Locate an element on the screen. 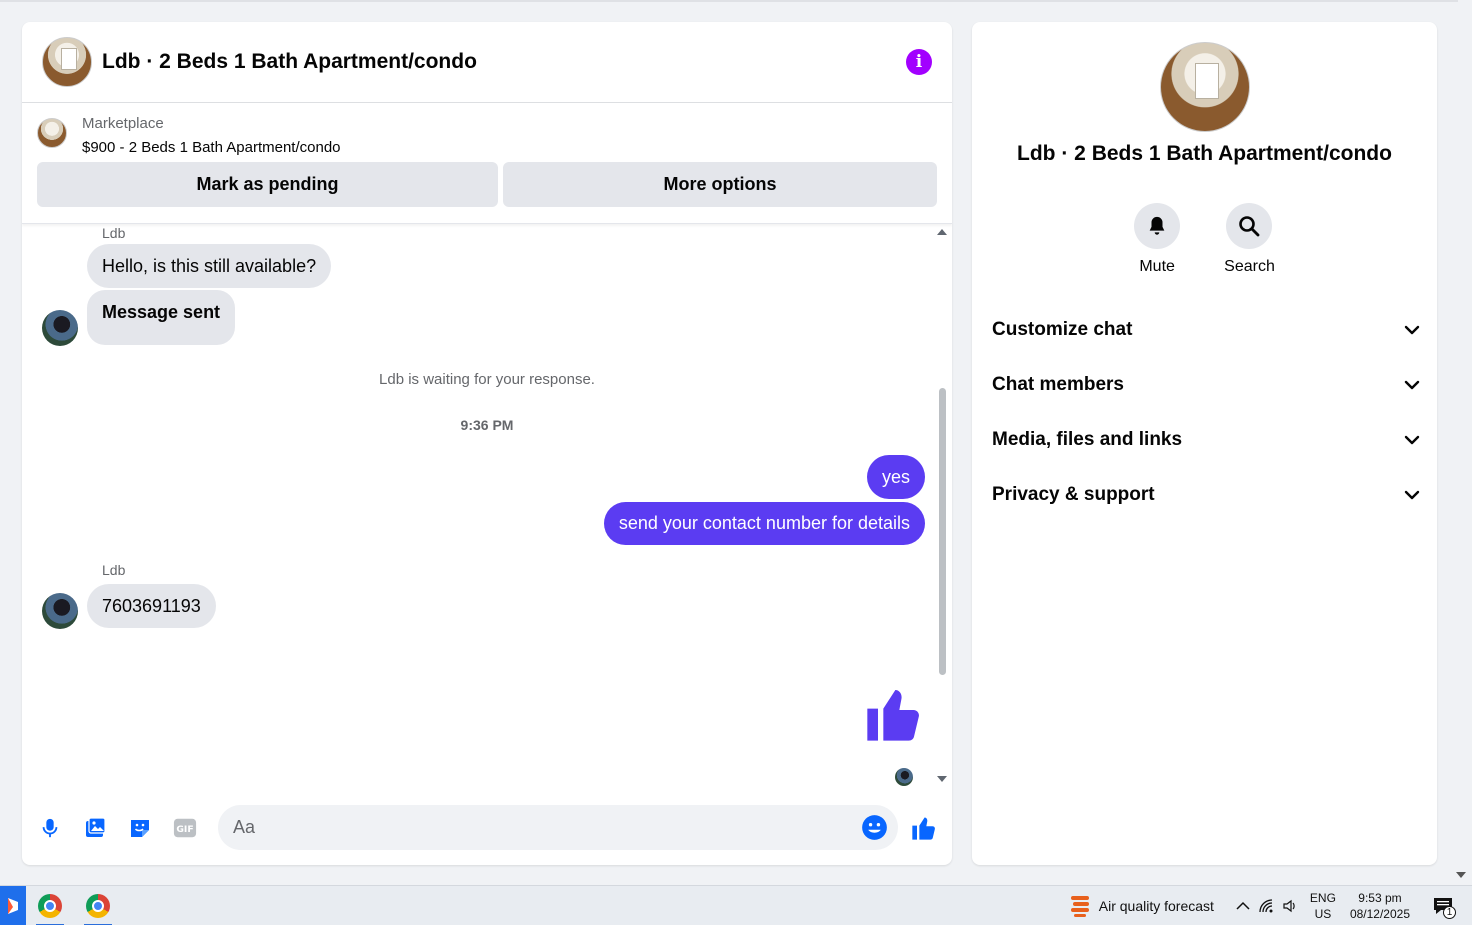 The image size is (1472, 925). start-icon is located at coordinates (13, 905).